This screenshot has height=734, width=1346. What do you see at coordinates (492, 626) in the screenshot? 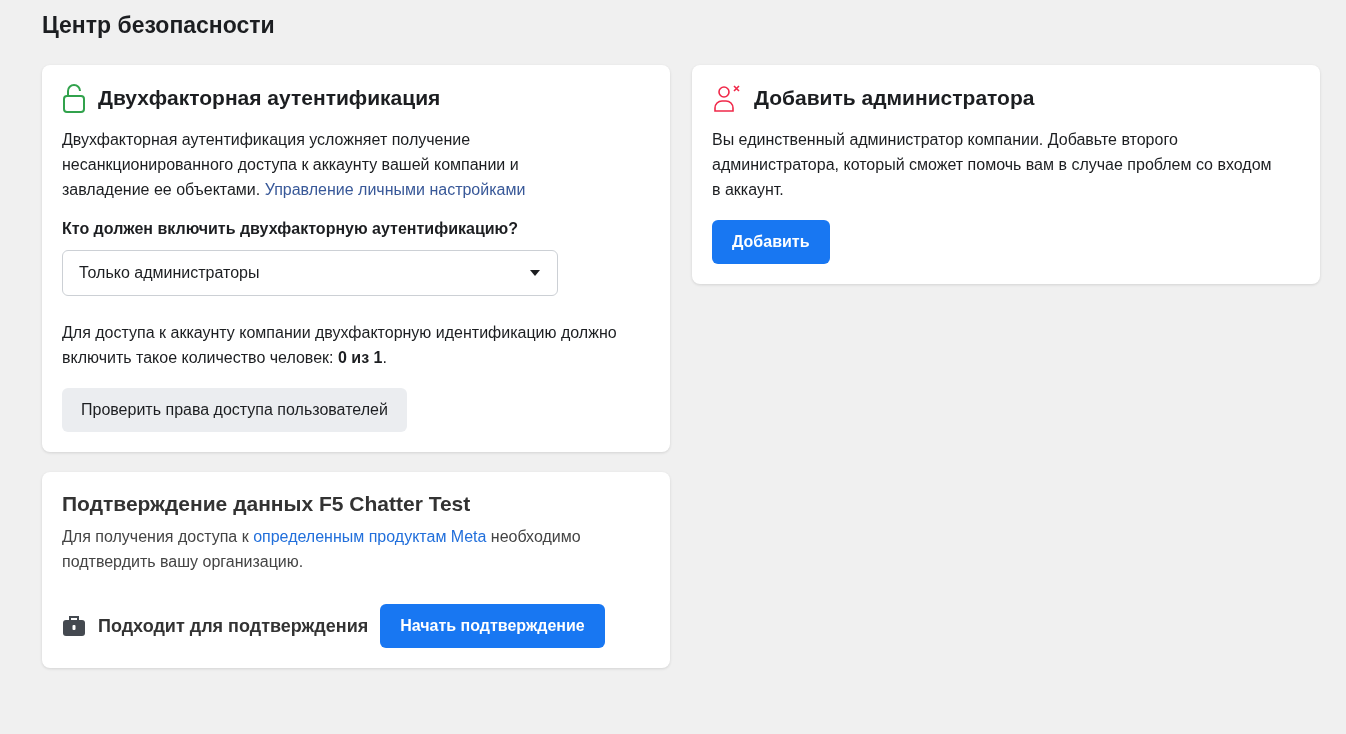
I see `start-verification-button: Начать подтверждение` at bounding box center [492, 626].